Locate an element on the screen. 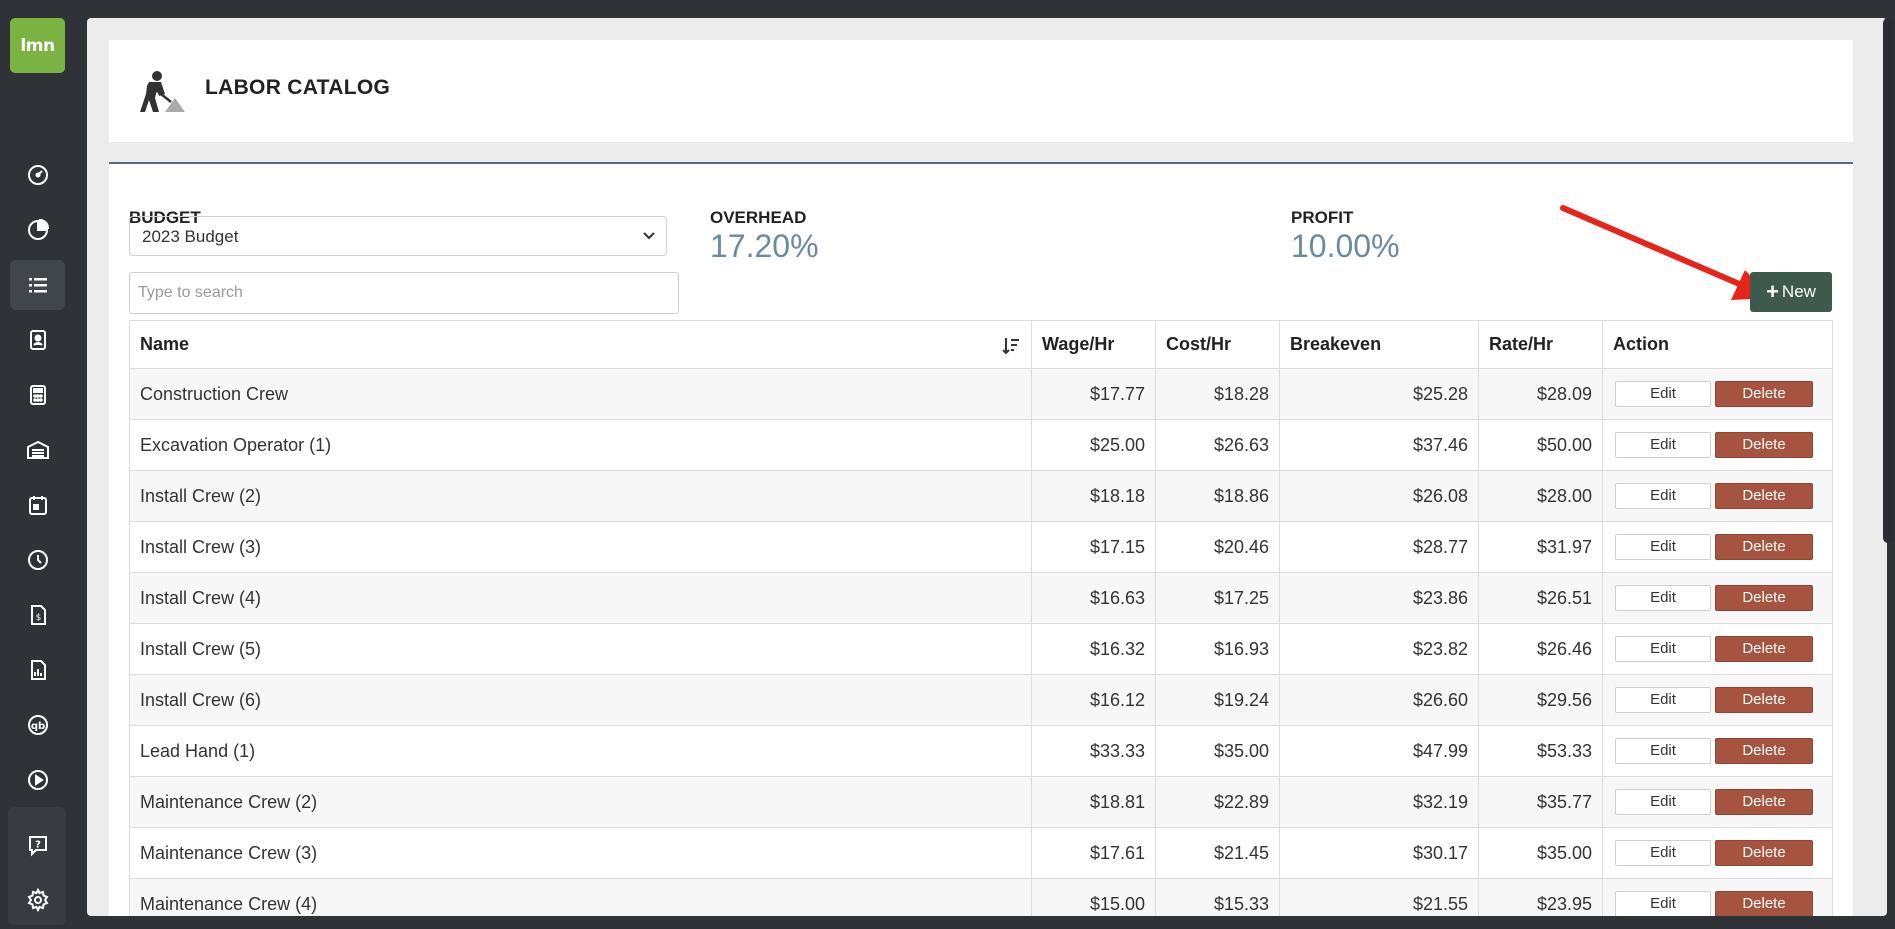 The width and height of the screenshot is (1895, 929). search-input: Type to search is located at coordinates (404, 293).